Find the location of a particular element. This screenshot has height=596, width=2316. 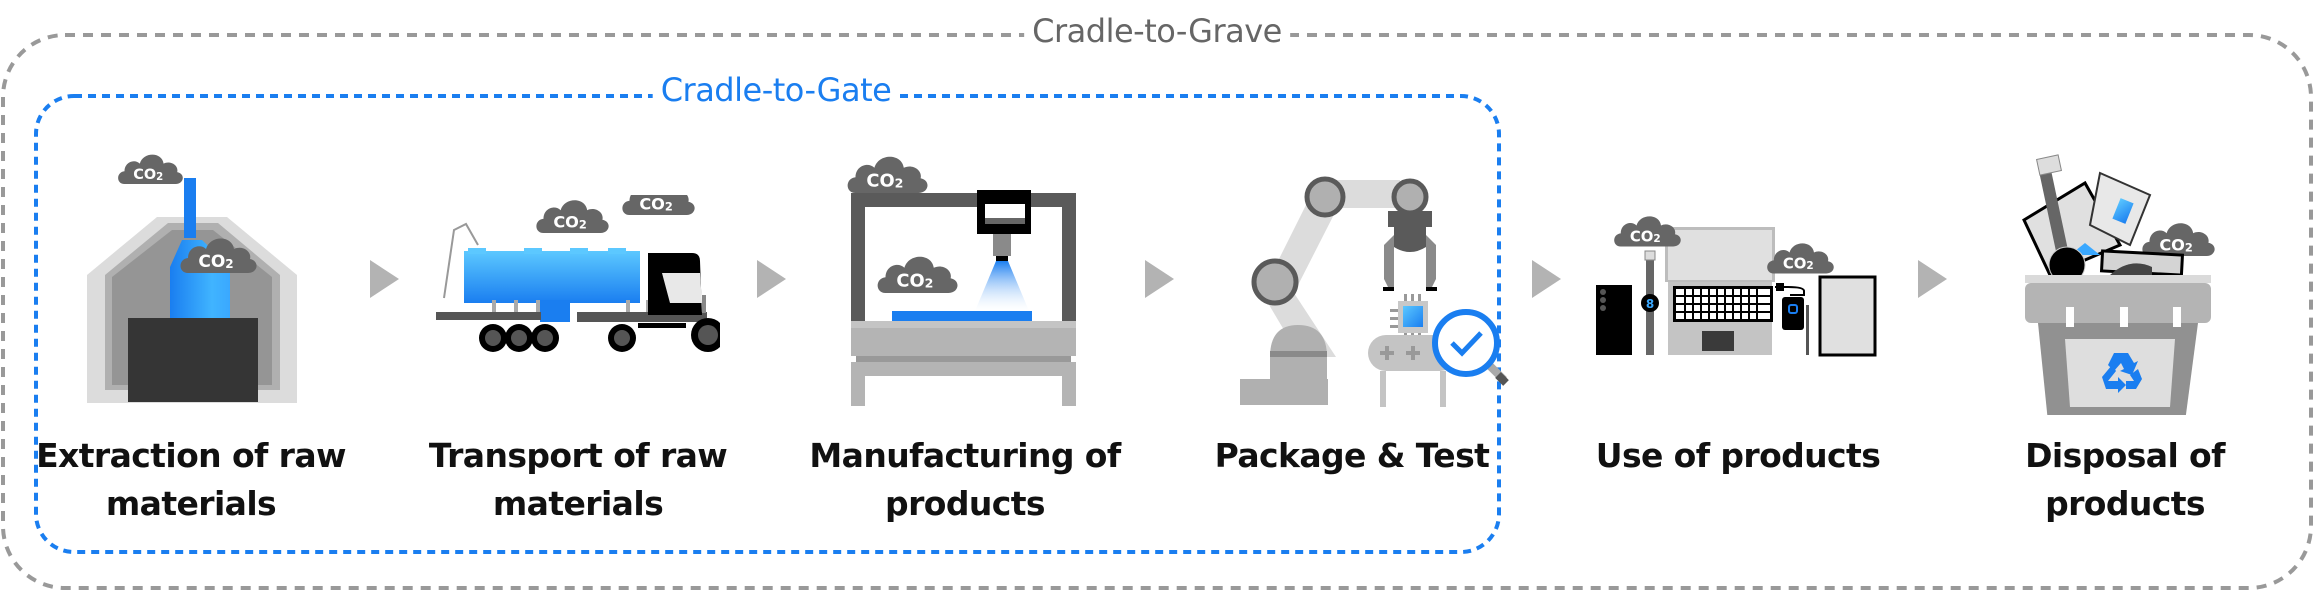

stage-label-line: Extraction of raw is located at coordinates (191, 455).